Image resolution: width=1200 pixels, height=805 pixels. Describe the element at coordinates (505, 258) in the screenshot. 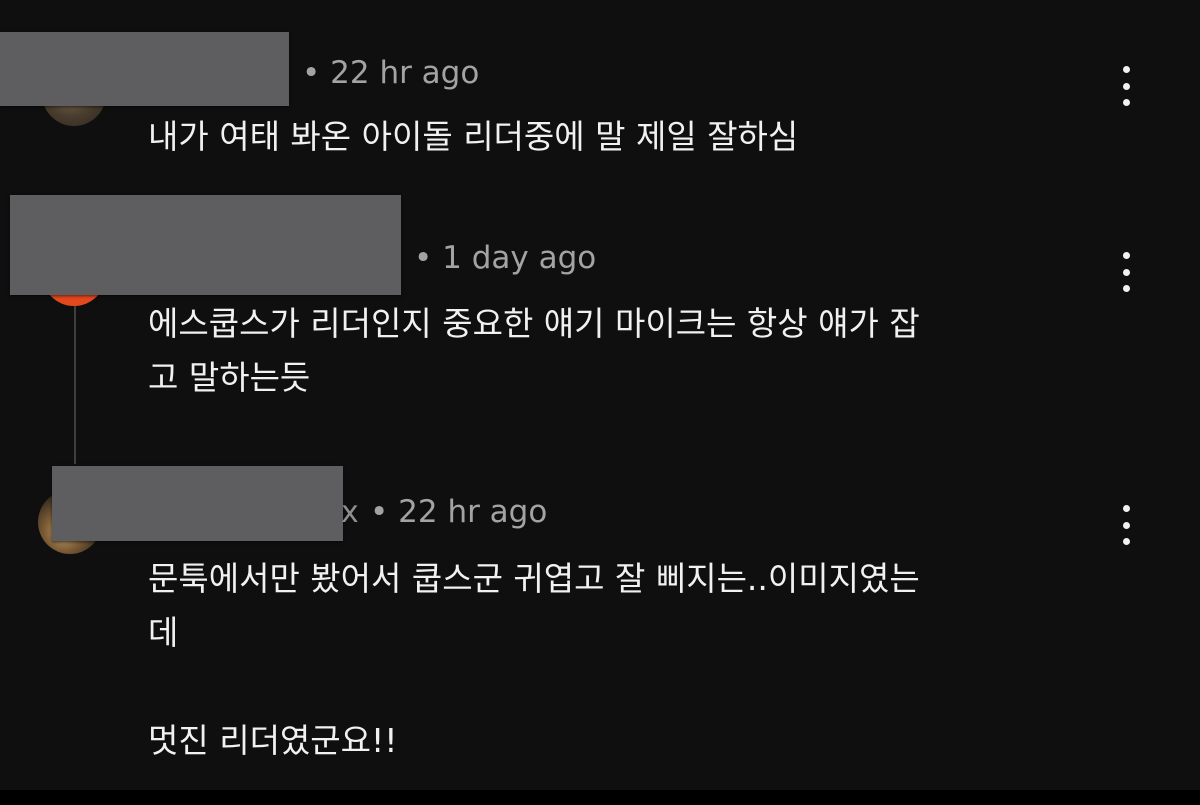

I see `comment-timestamp: • 1 day ago` at that location.